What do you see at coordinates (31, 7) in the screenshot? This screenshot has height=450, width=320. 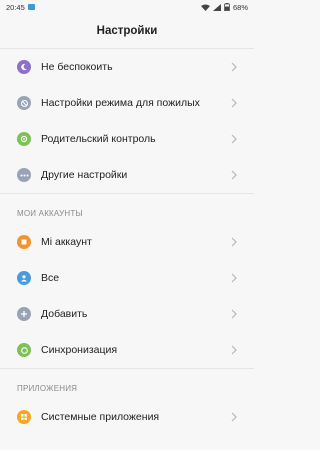 I see `notification-icon` at bounding box center [31, 7].